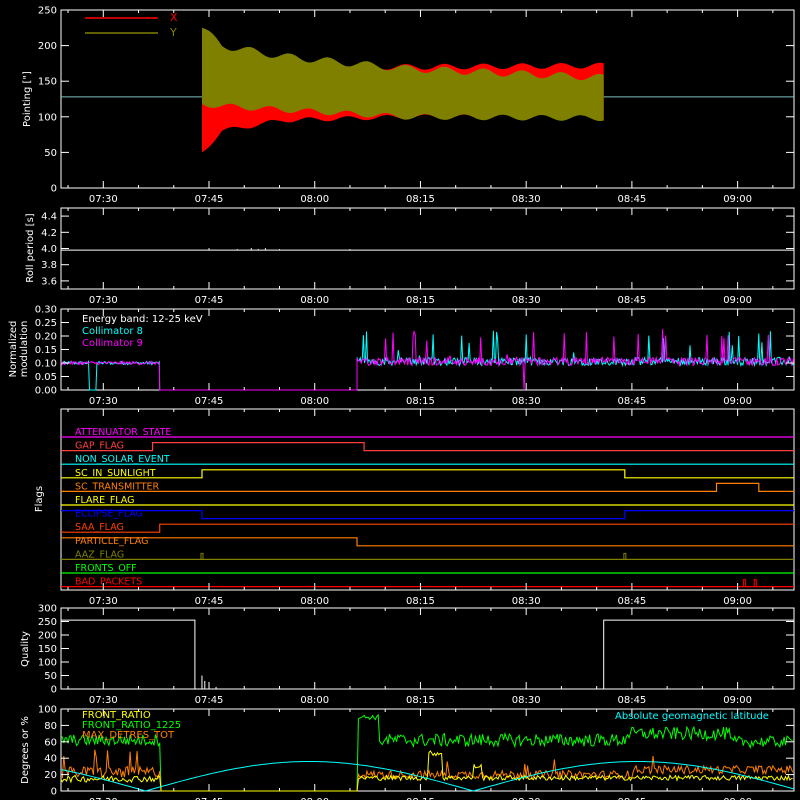 This screenshot has width=800, height=800. Describe the element at coordinates (46, 323) in the screenshot. I see `y-tick-label: 0.25` at that location.